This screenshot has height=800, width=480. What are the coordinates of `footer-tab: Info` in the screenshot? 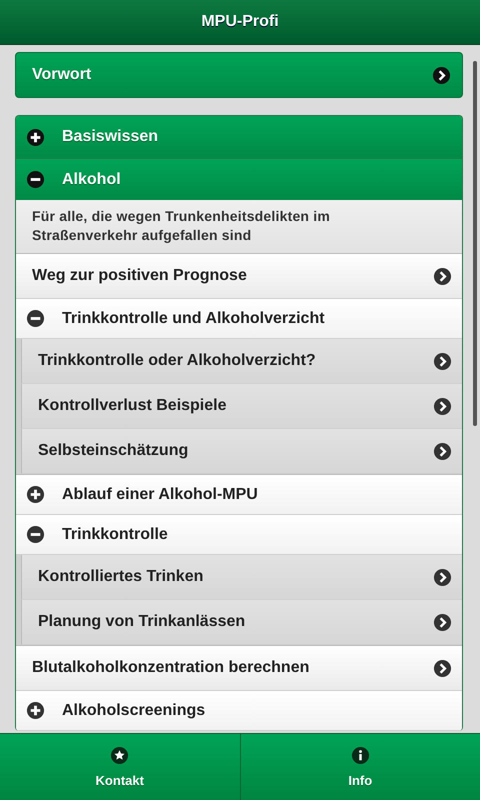 It's located at (360, 767).